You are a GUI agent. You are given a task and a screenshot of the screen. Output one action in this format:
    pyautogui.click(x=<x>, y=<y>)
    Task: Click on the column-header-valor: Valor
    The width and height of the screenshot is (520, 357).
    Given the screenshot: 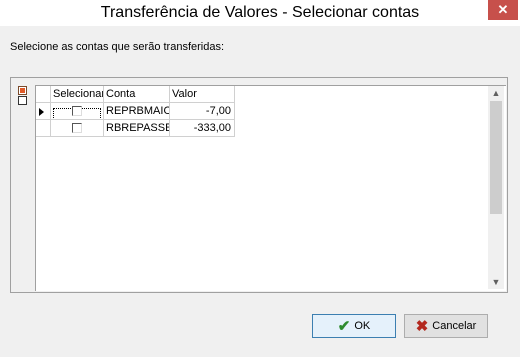 What is the action you would take?
    pyautogui.click(x=202, y=94)
    